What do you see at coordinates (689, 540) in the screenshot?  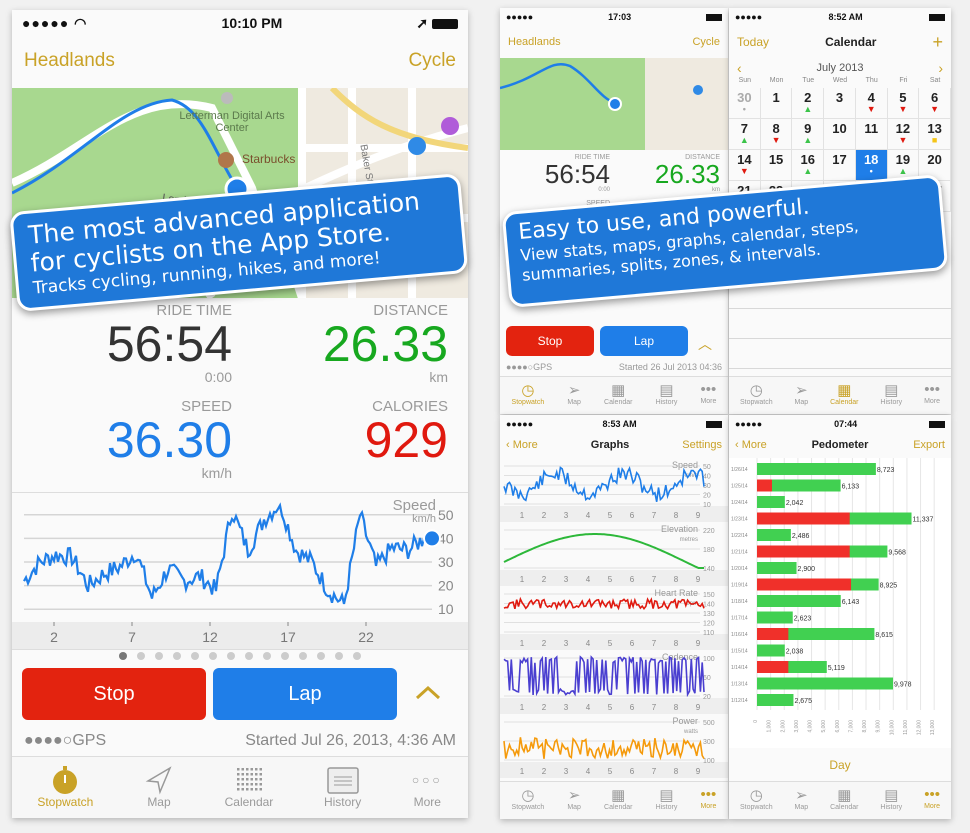 I see `graph-unit: metres` at bounding box center [689, 540].